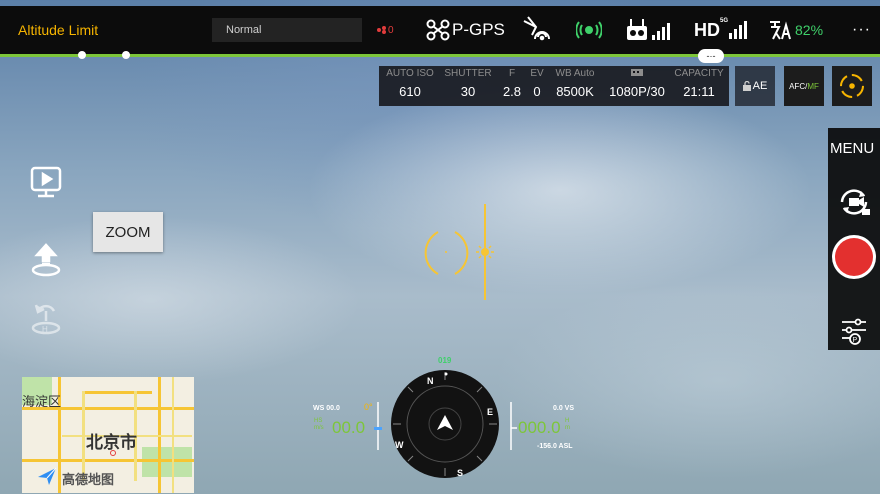 Image resolution: width=880 pixels, height=494 pixels. What do you see at coordinates (809, 30) in the screenshot?
I see `battery-percent: 82%` at bounding box center [809, 30].